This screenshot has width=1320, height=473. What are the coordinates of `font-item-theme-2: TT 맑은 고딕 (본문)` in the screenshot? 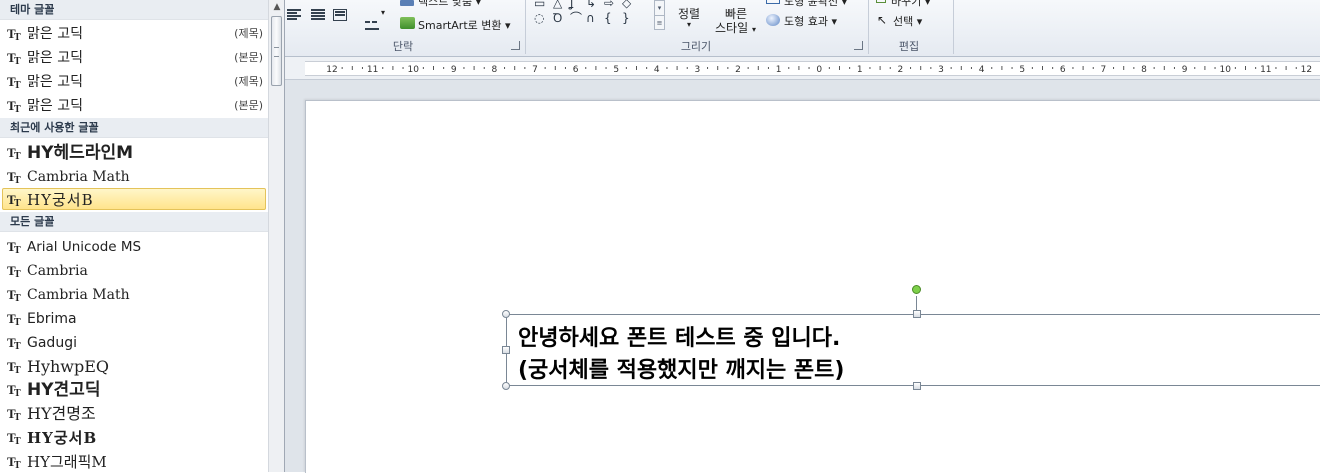 It's located at (134, 57).